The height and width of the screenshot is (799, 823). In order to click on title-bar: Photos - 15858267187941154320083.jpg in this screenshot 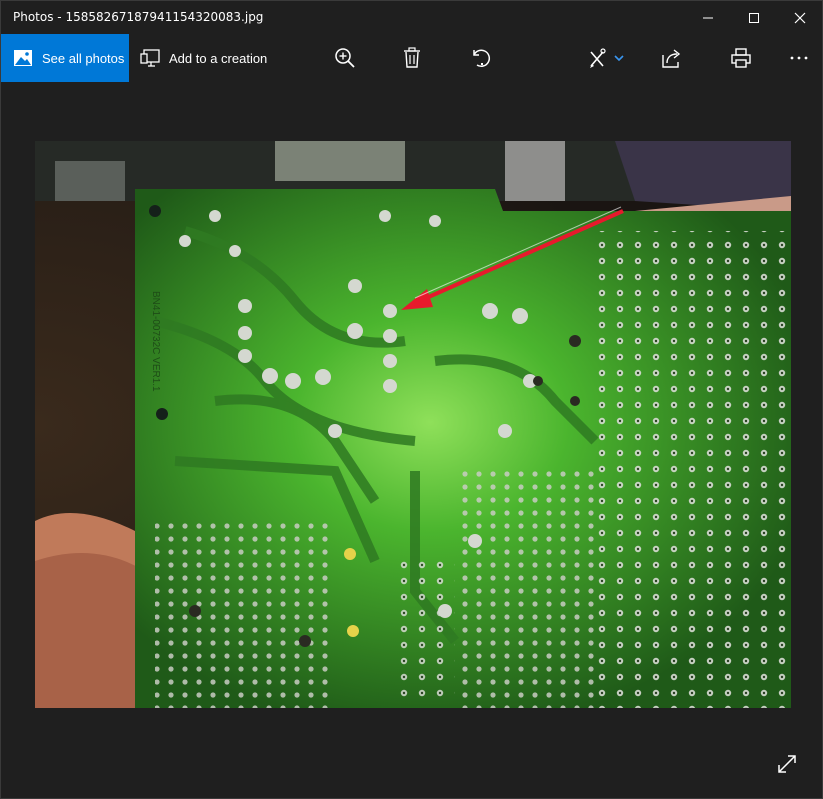, I will do `click(411, 17)`.